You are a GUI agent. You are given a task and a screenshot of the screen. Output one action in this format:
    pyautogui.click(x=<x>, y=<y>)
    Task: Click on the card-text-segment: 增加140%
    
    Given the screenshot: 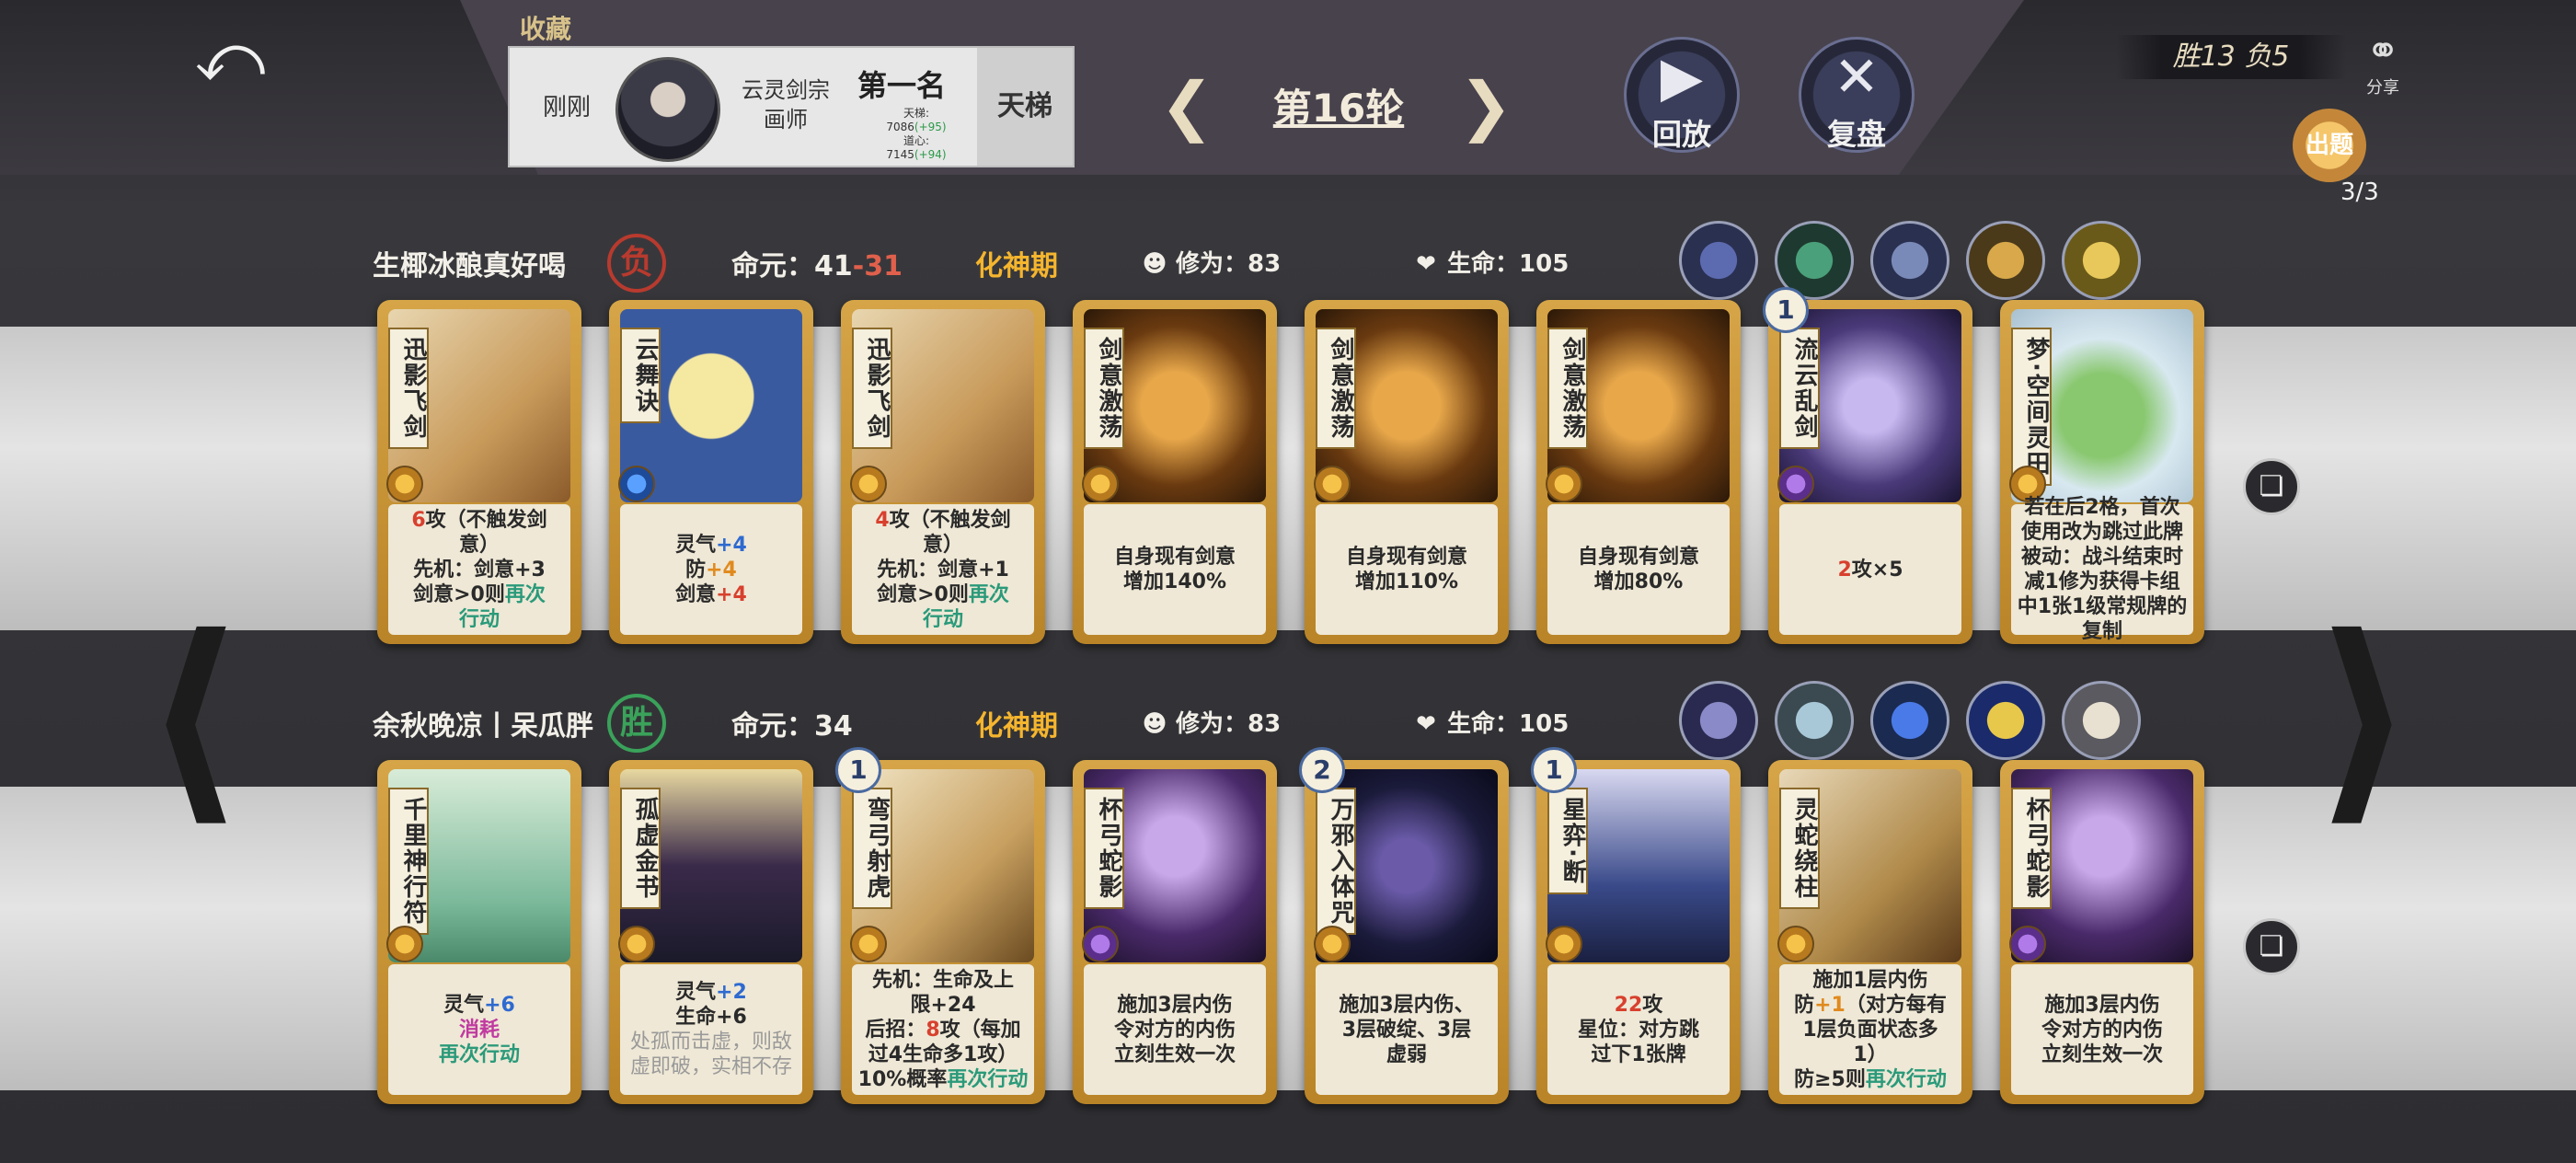 What is the action you would take?
    pyautogui.click(x=1174, y=581)
    